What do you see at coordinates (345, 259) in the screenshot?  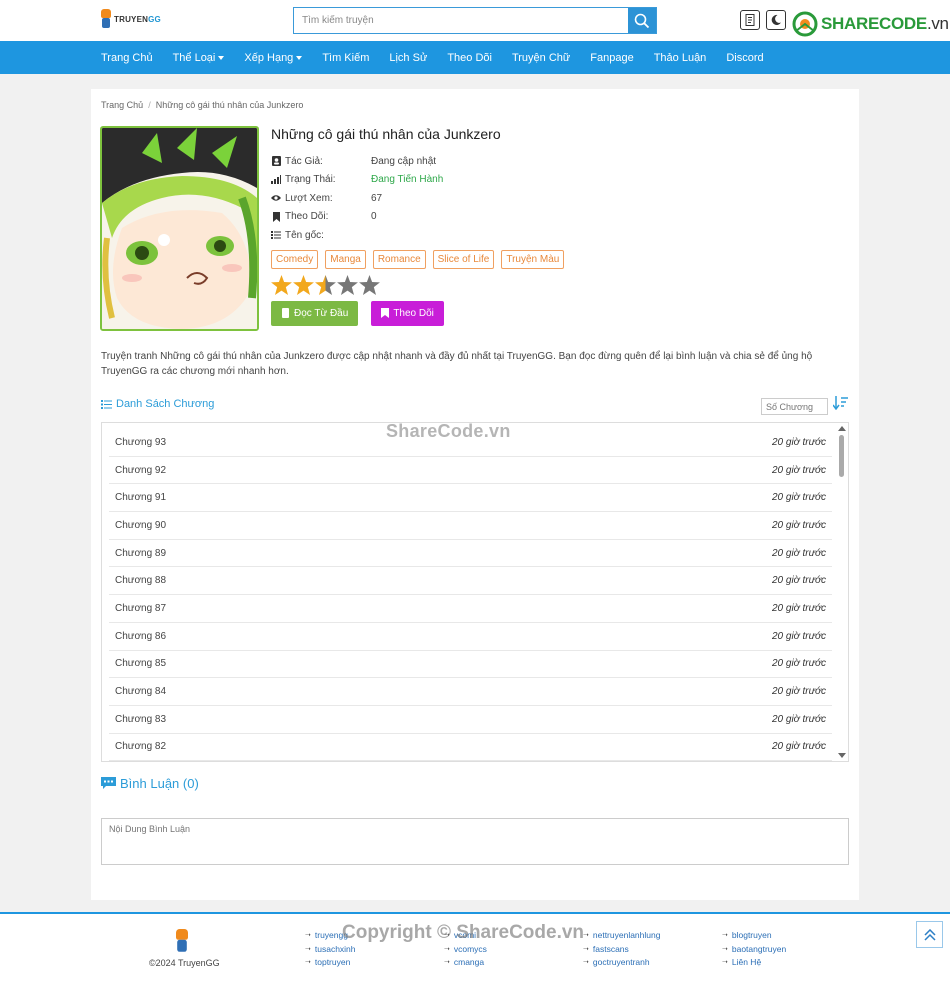 I see `genre-tag: Manga` at bounding box center [345, 259].